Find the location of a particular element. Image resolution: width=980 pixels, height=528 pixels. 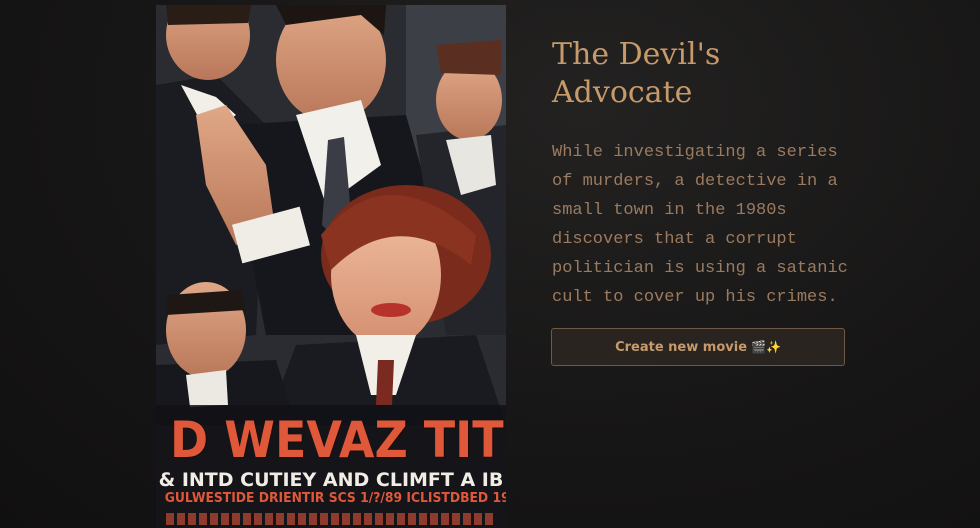

create-new-movie-button: Create new movie 🎬✨ is located at coordinates (698, 347).